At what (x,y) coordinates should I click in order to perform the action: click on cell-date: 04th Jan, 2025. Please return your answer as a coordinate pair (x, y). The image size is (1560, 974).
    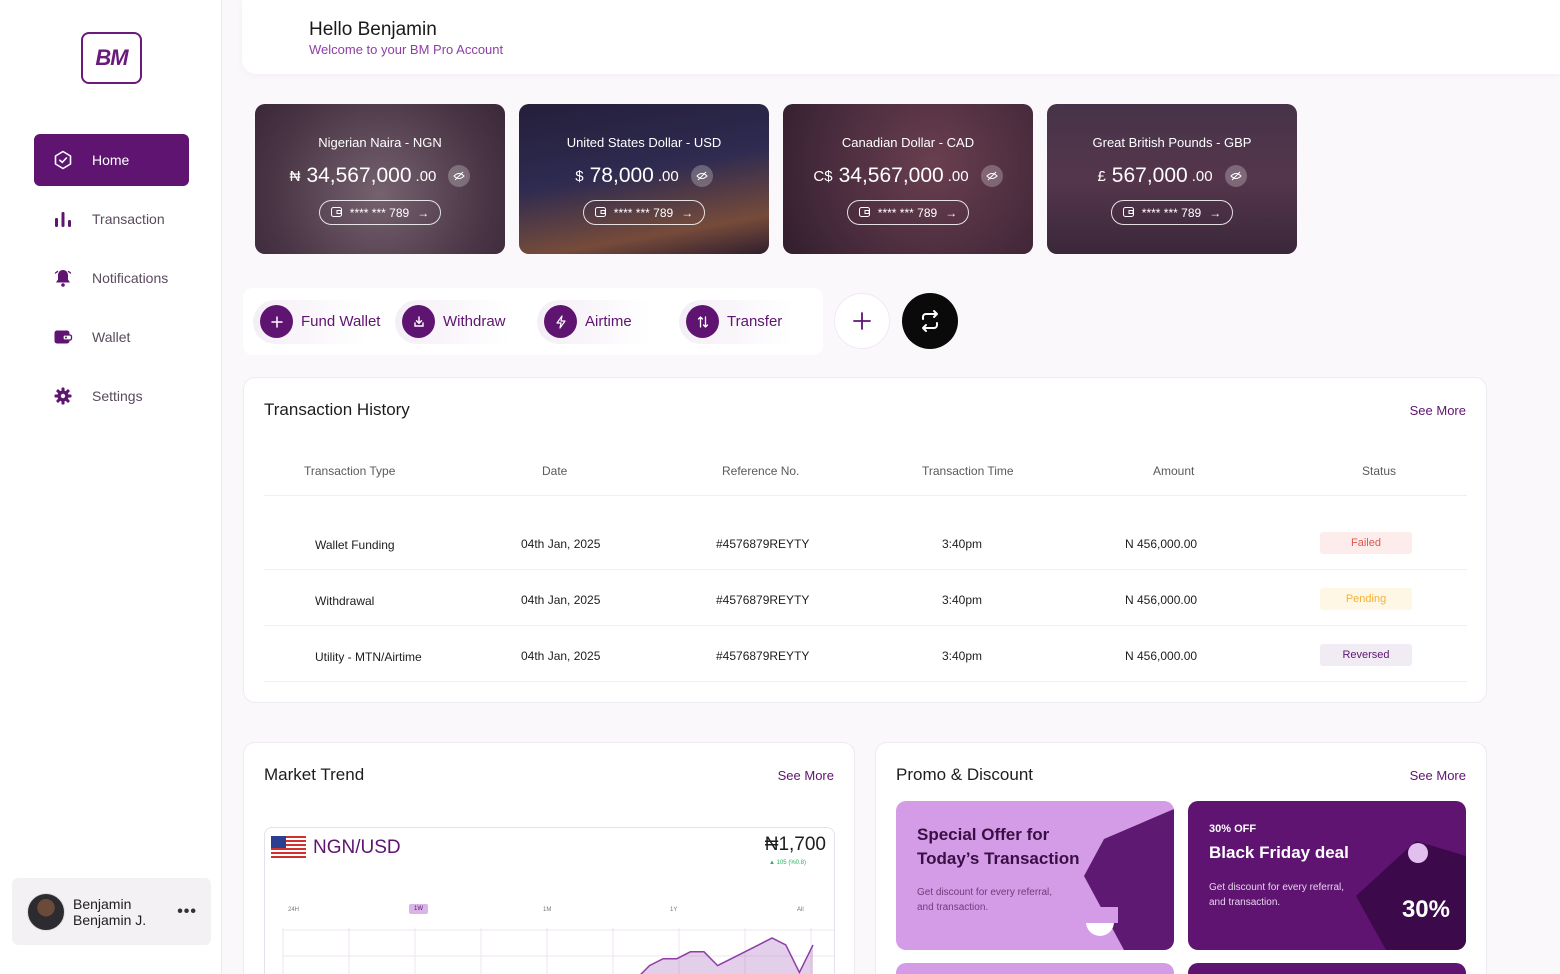
    Looking at the image, I should click on (561, 544).